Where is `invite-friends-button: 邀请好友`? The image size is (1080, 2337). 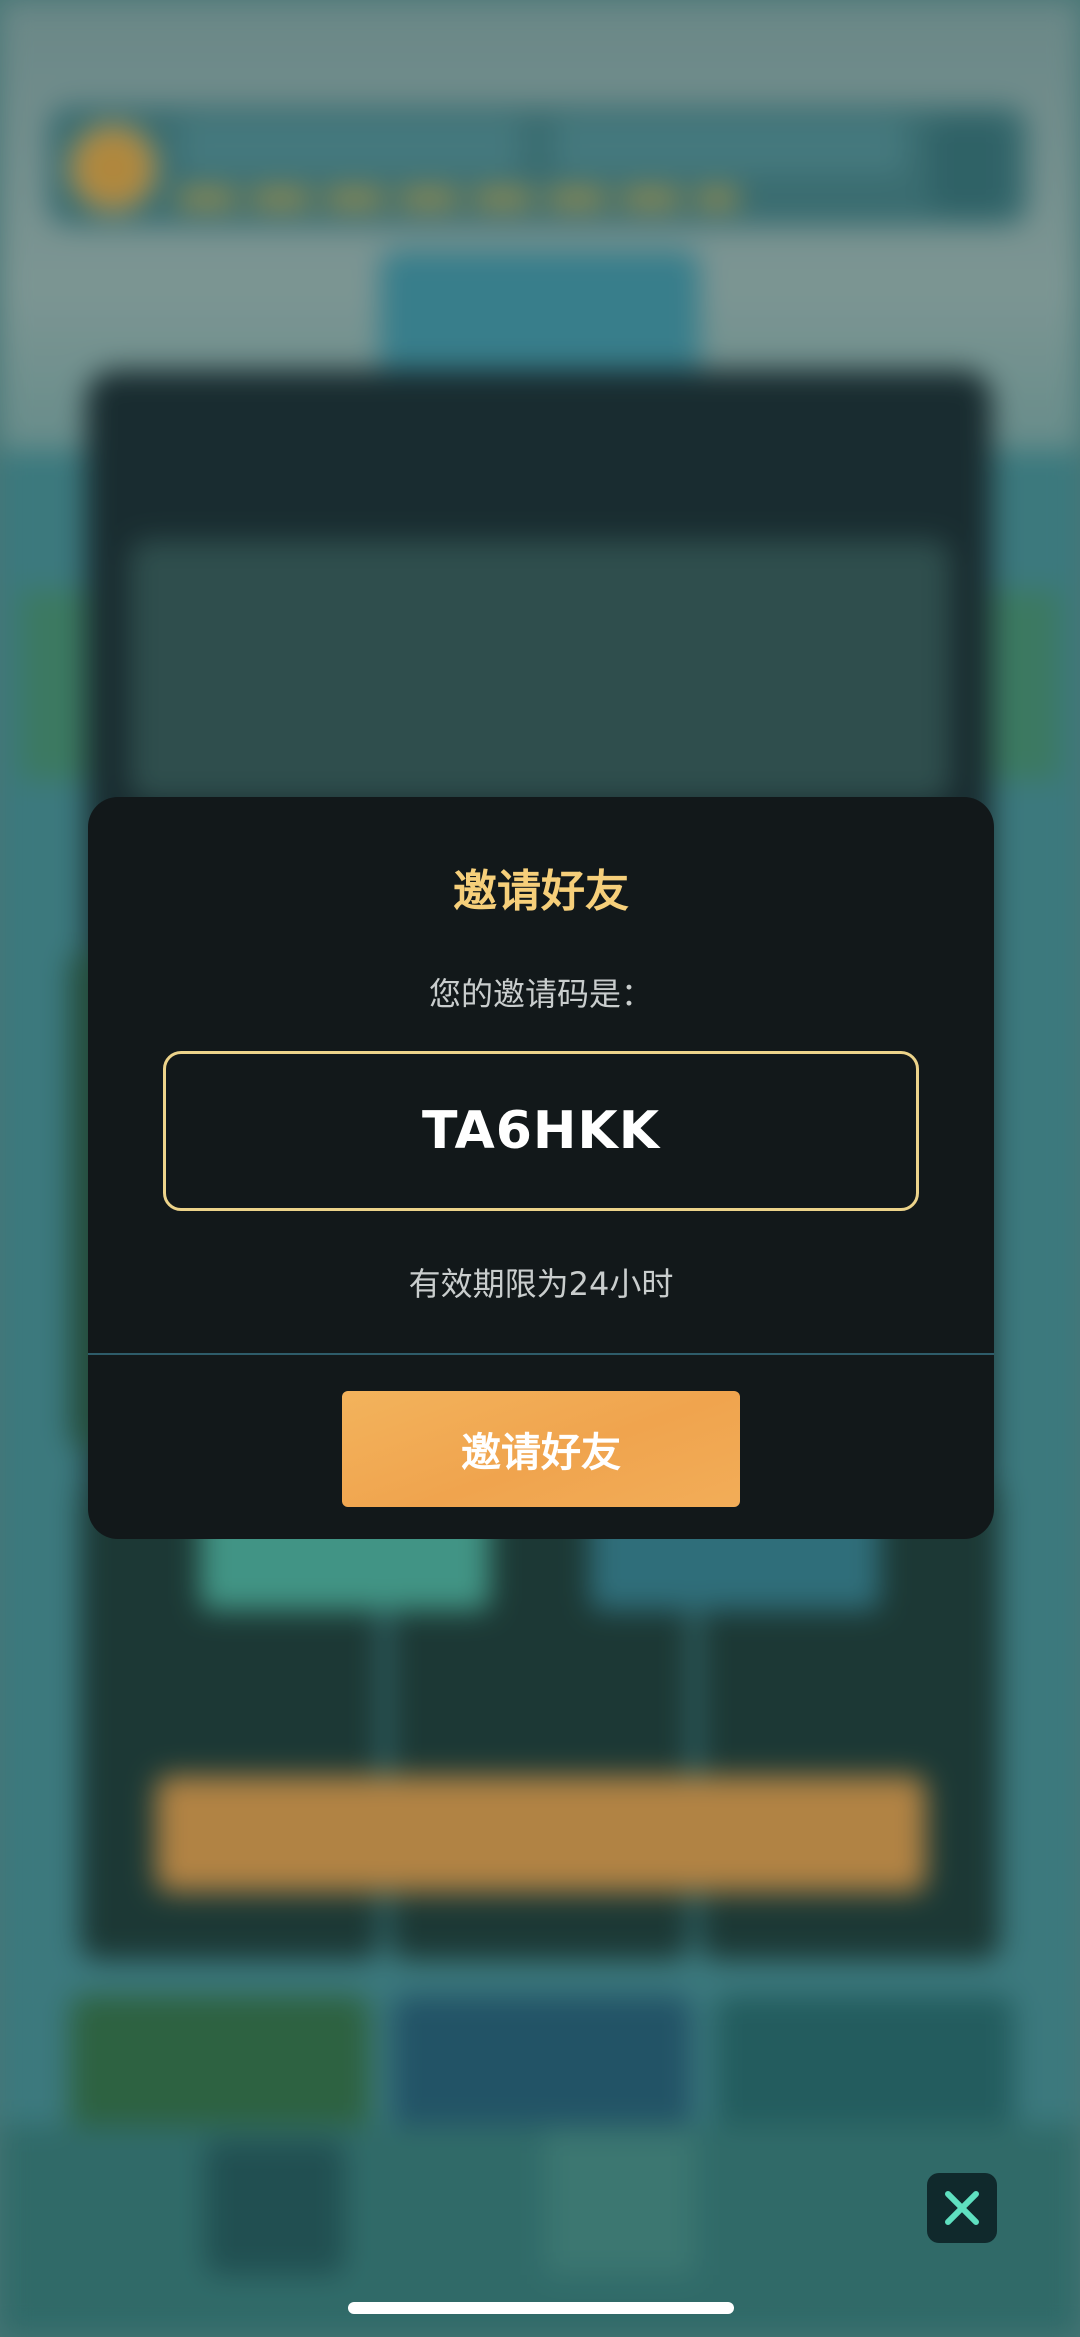 invite-friends-button: 邀请好友 is located at coordinates (541, 1449).